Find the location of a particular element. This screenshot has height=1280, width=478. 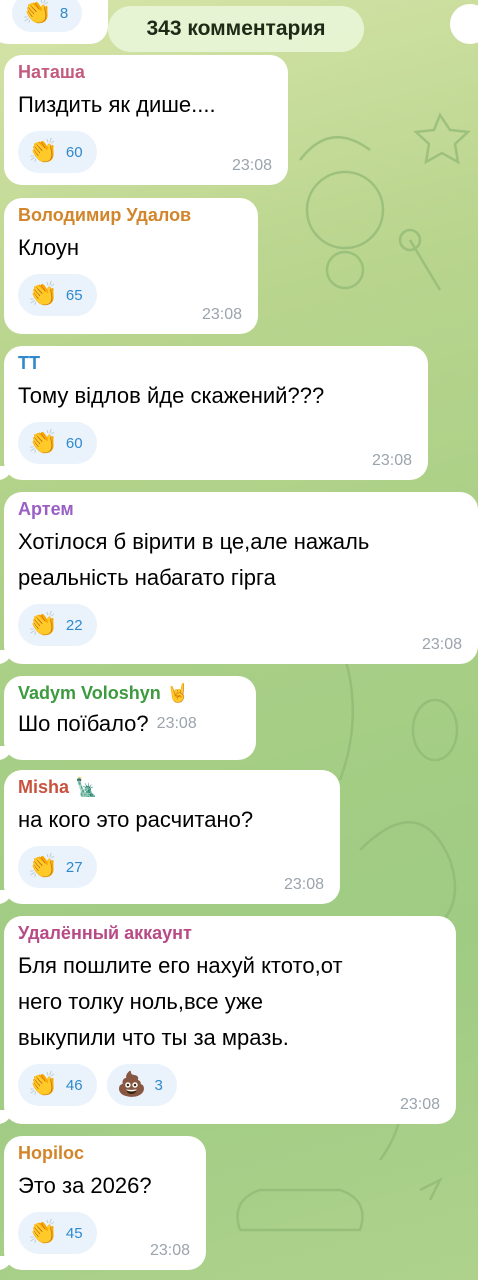

author-name: Артем is located at coordinates (241, 509).